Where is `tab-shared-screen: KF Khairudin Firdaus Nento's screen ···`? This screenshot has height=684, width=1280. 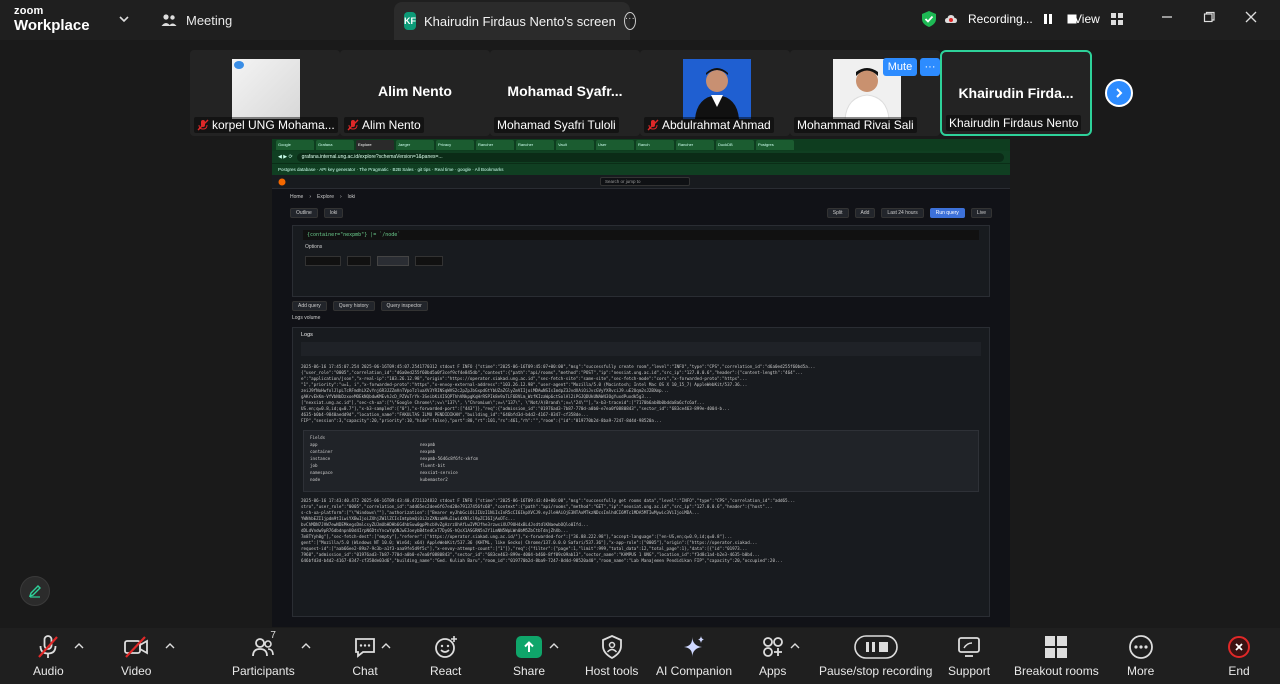 tab-shared-screen: KF Khairudin Firdaus Nento's screen ··· is located at coordinates (515, 21).